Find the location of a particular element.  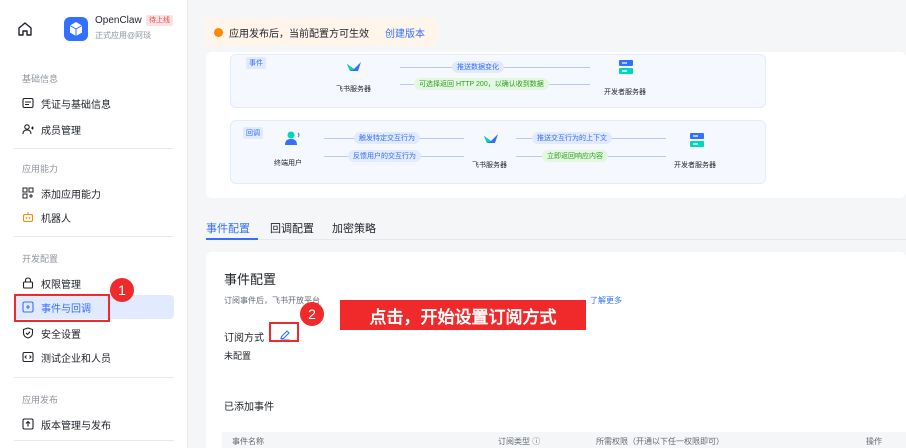

sidebar-item-members: 成员管理 is located at coordinates (94, 129).